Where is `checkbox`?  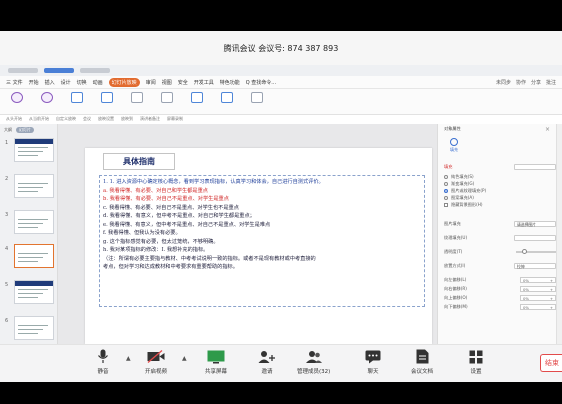
checkbox is located at coordinates (446, 205).